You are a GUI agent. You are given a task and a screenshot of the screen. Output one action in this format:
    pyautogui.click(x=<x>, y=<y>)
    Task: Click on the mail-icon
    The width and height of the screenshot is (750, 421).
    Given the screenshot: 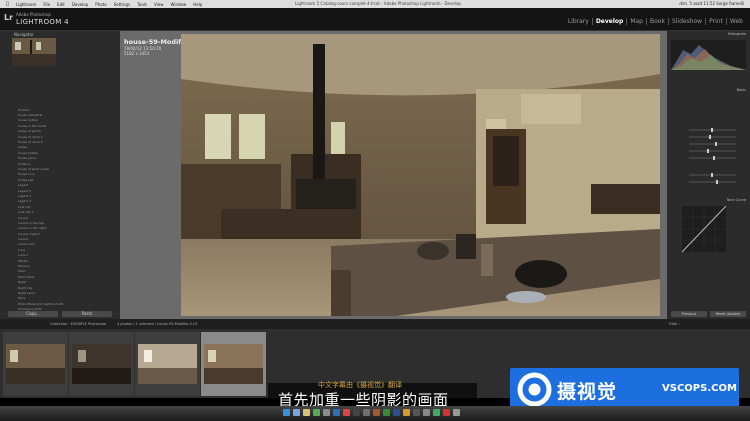 What is the action you would take?
    pyautogui.click(x=306, y=412)
    